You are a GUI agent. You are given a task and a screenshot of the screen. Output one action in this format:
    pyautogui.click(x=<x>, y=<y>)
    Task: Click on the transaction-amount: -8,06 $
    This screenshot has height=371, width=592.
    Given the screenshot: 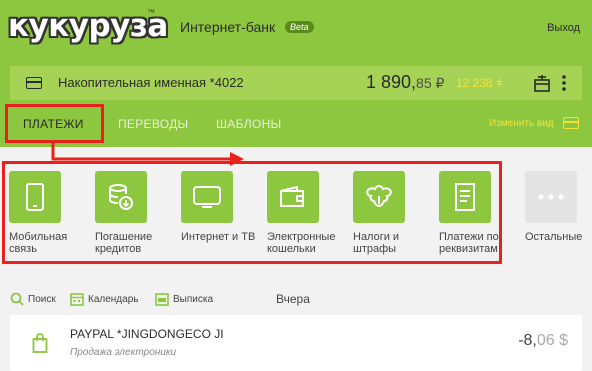 What is the action you would take?
    pyautogui.click(x=543, y=341)
    